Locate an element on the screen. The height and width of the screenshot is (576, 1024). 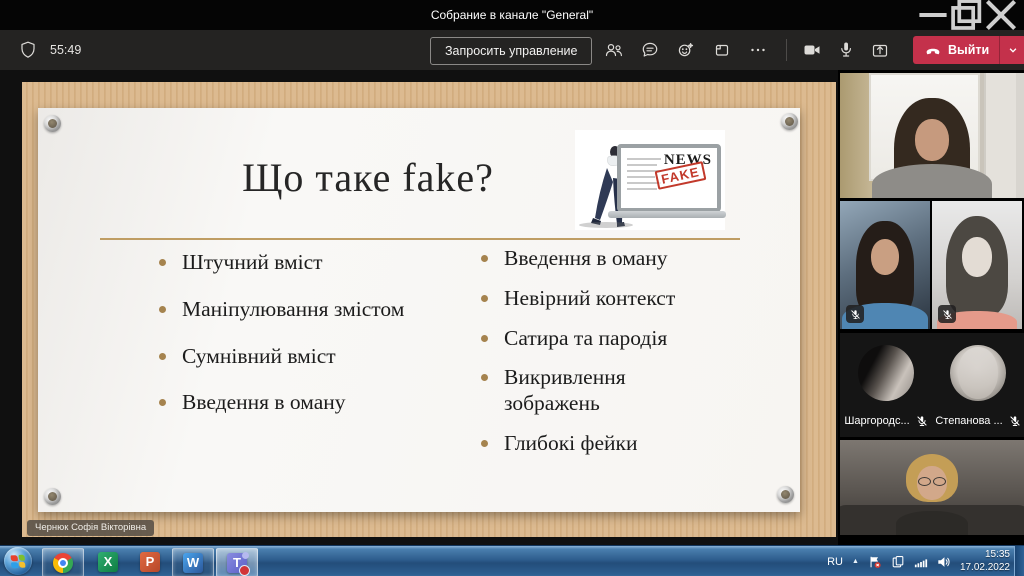
share-icon is located at coordinates (880, 50).